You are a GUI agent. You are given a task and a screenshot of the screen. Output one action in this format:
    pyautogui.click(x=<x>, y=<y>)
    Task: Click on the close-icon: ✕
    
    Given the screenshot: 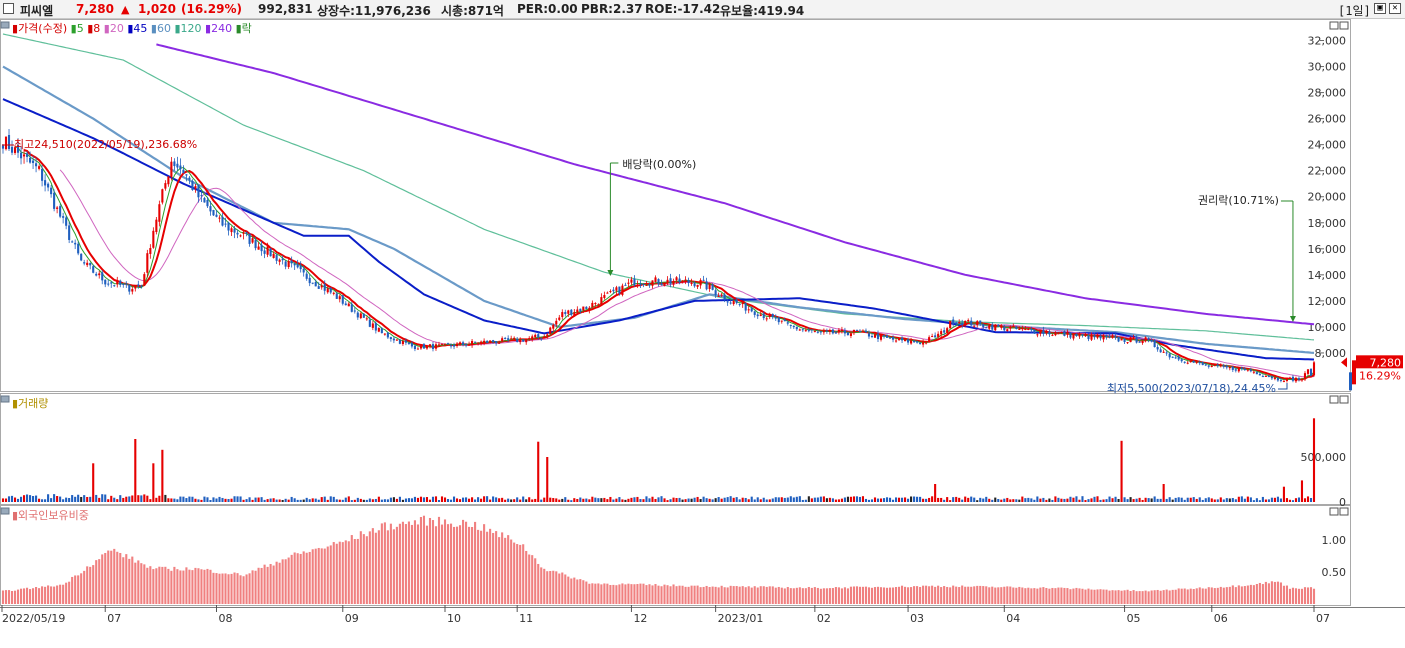 What is the action you would take?
    pyautogui.click(x=1395, y=8)
    